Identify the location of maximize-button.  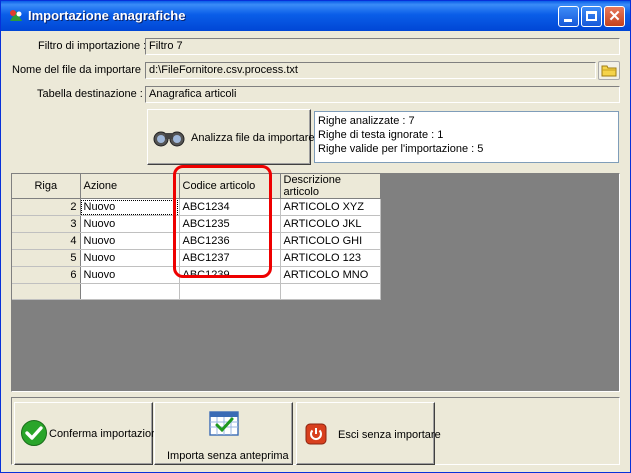
(591, 16).